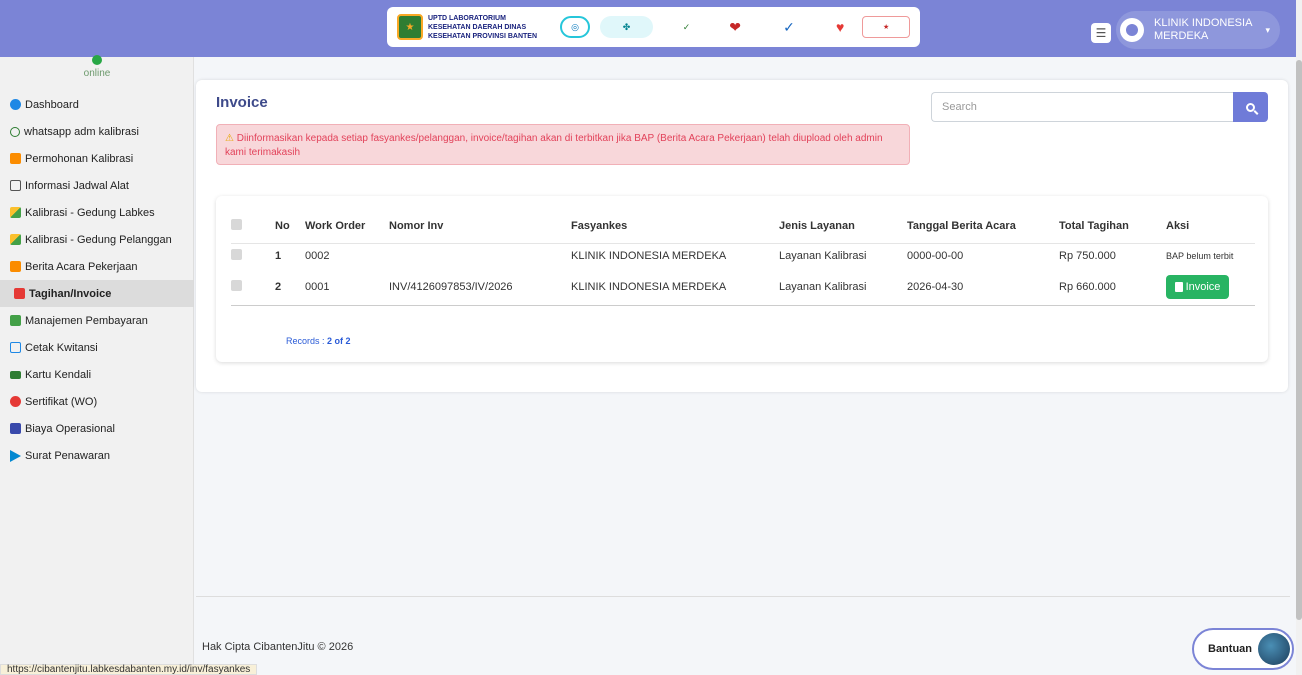 Image resolution: width=1302 pixels, height=675 pixels. I want to click on berakhlak-logo: ★, so click(886, 27).